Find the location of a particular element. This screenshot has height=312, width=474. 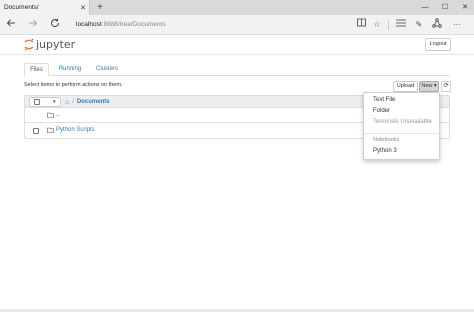

maximize-icon: ☐ is located at coordinates (445, 7).